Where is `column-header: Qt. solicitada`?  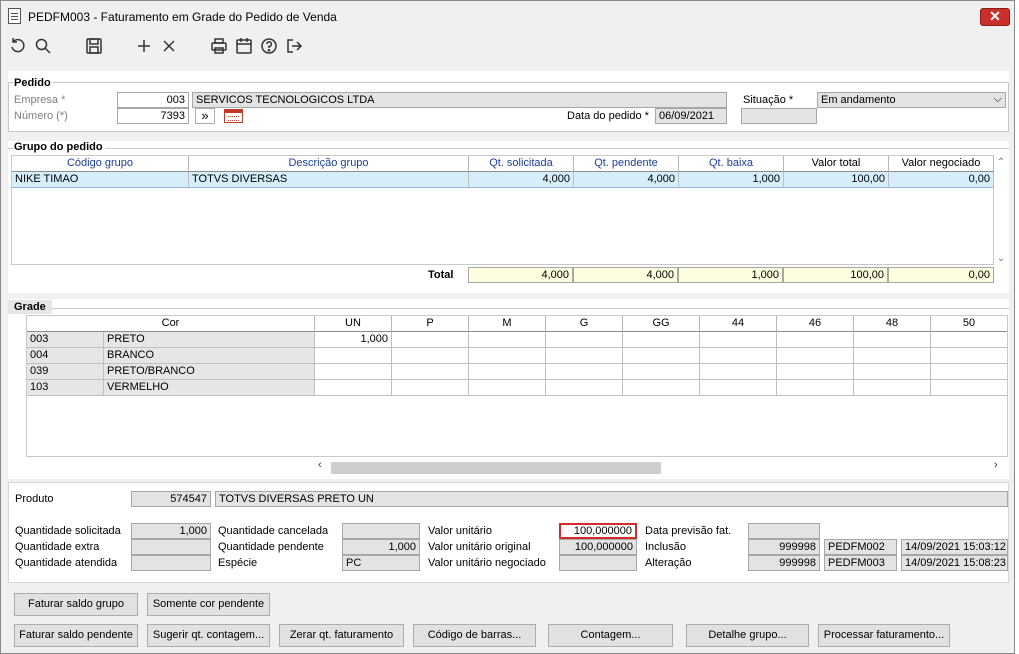
column-header: Qt. solicitada is located at coordinates (521, 164).